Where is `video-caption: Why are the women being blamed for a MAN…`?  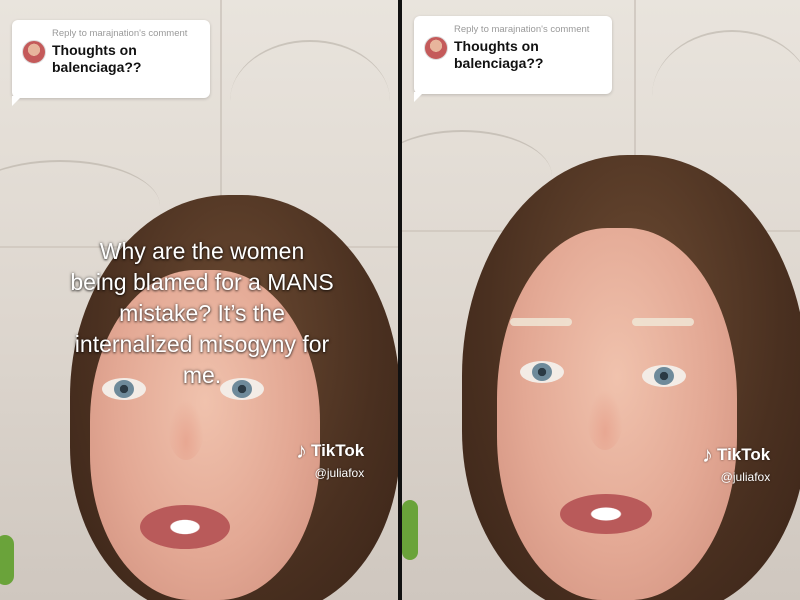
video-caption: Why are the women being blamed for a MAN… is located at coordinates (202, 313).